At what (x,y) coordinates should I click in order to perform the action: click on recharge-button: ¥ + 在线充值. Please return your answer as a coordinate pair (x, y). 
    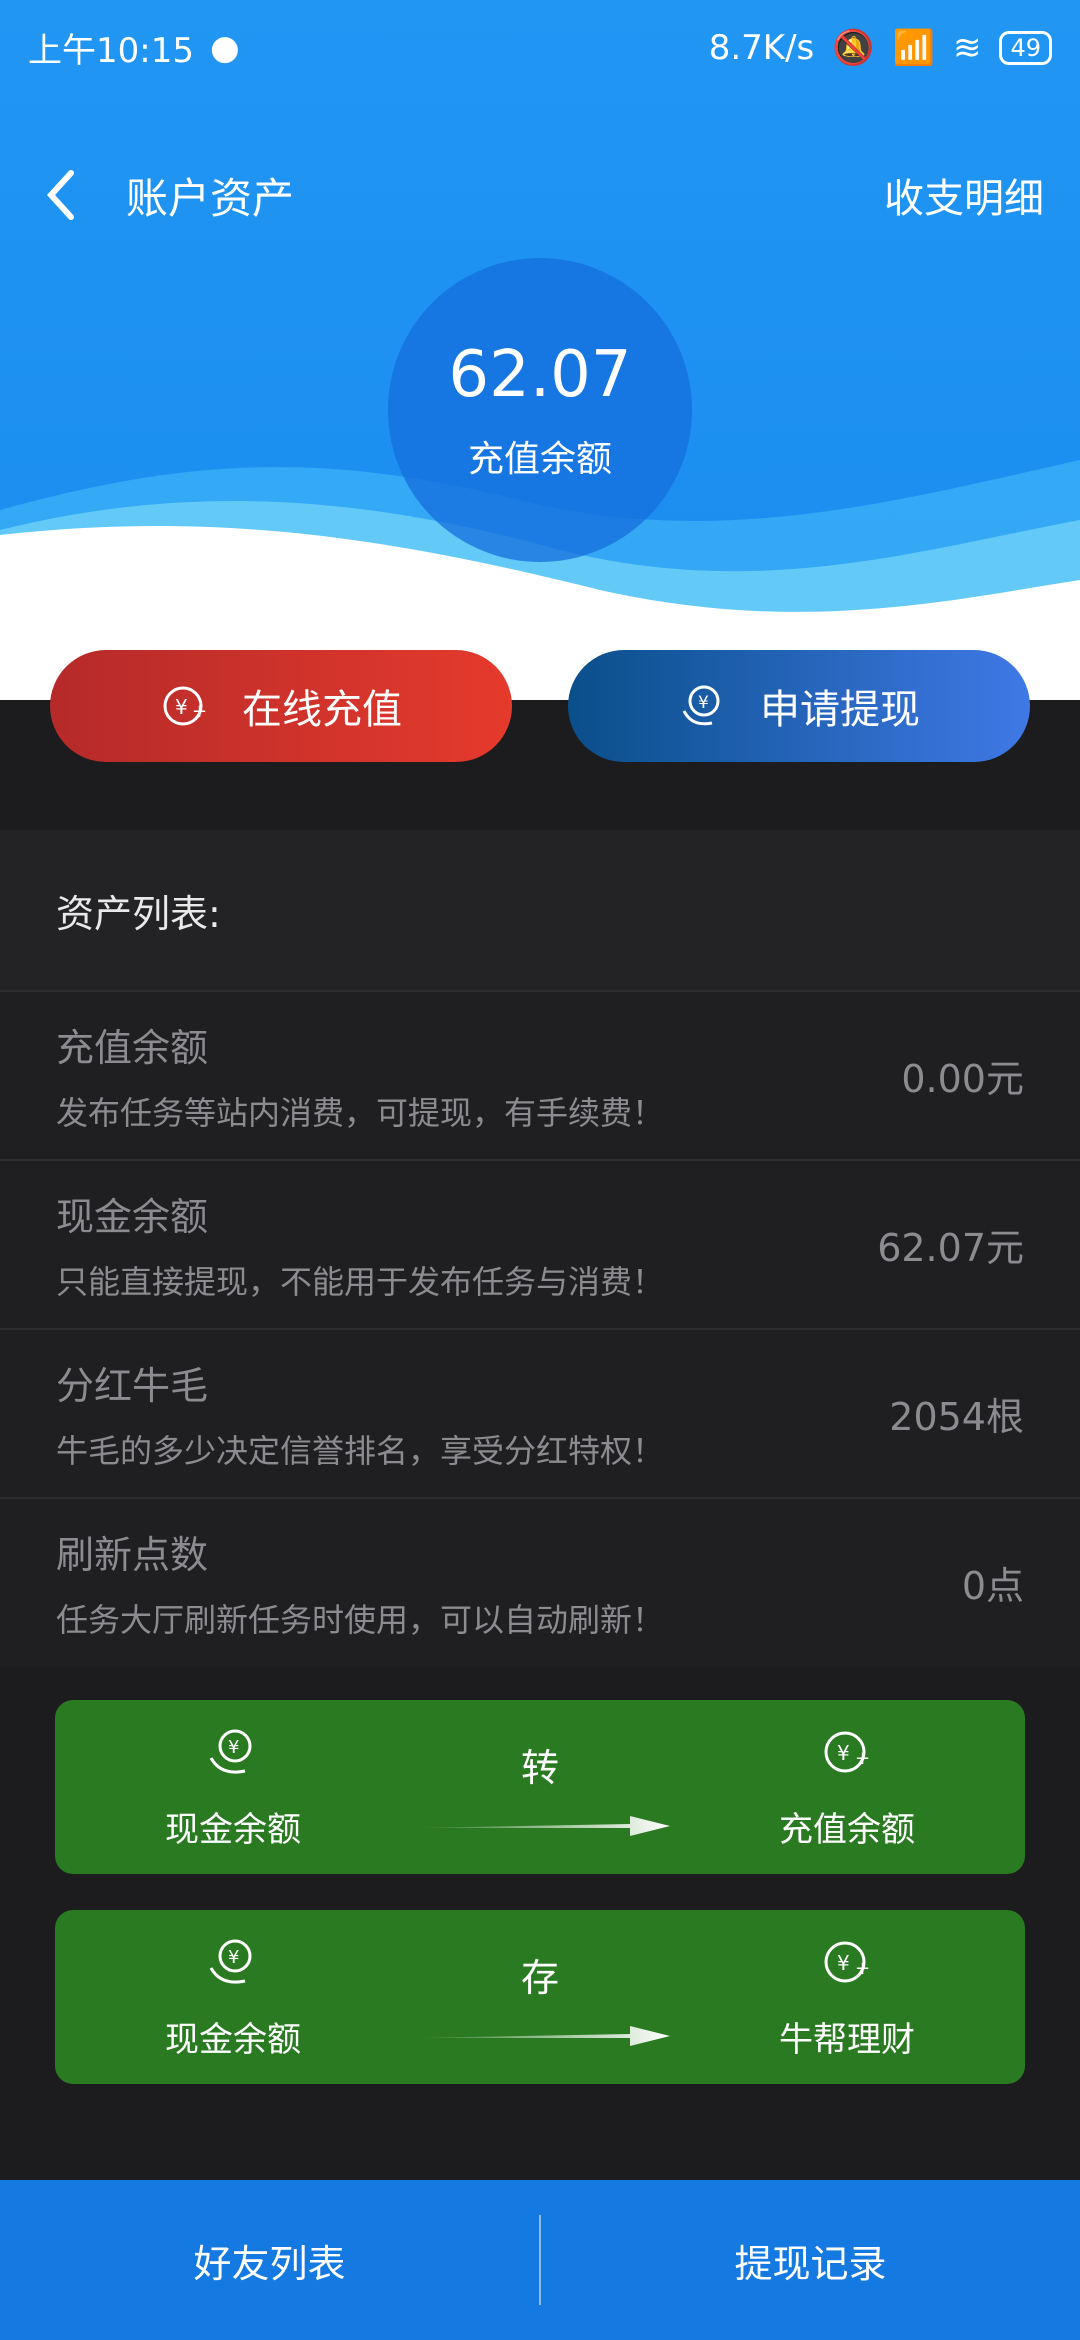
    Looking at the image, I should click on (281, 706).